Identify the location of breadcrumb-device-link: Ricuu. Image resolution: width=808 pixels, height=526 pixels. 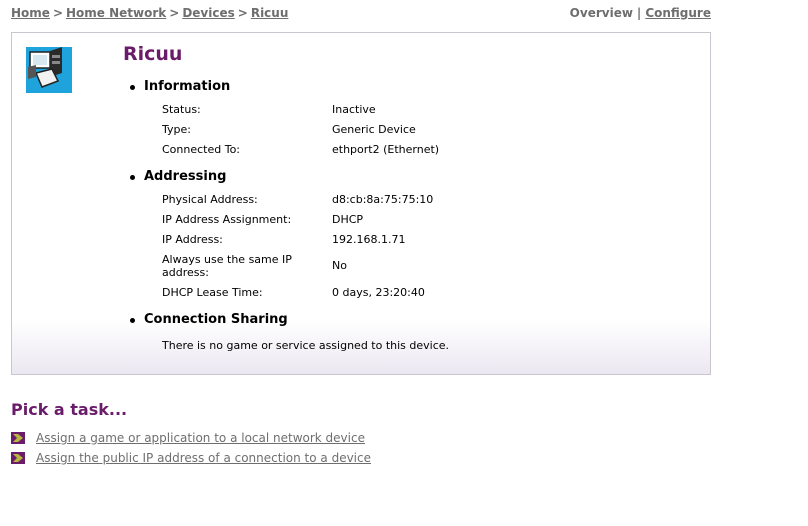
(270, 13).